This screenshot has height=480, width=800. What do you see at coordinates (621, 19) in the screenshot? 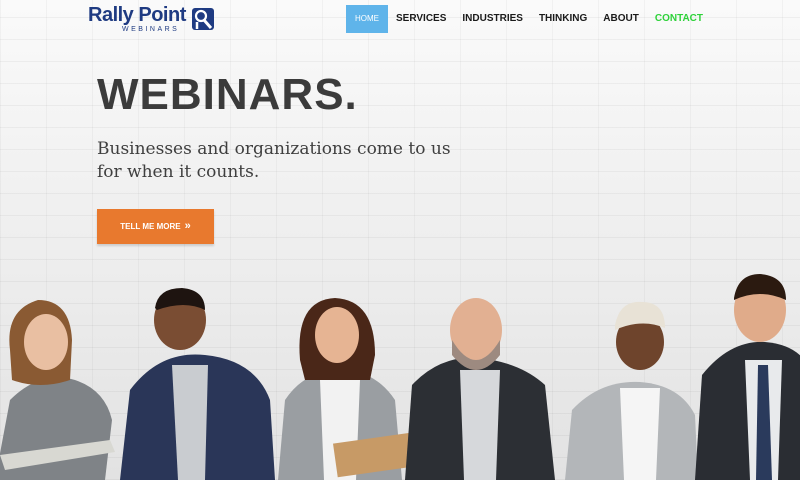
I see `nav-about: ABOUT` at bounding box center [621, 19].